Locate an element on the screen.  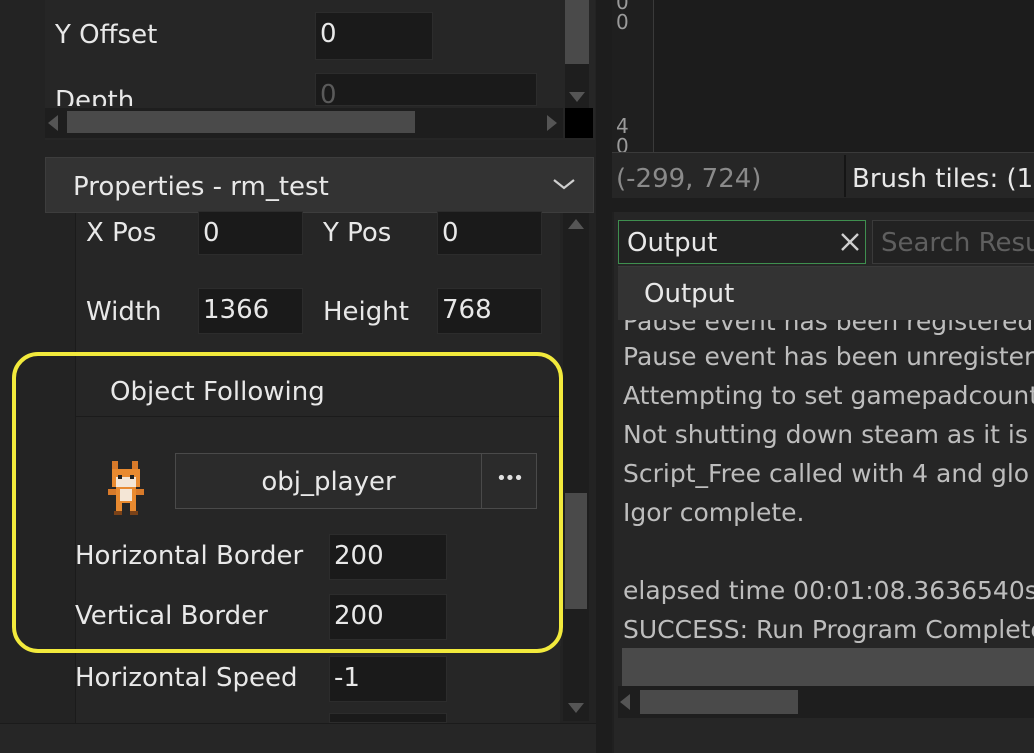
log-line: Script_Free called with 4 and glo is located at coordinates (826, 473).